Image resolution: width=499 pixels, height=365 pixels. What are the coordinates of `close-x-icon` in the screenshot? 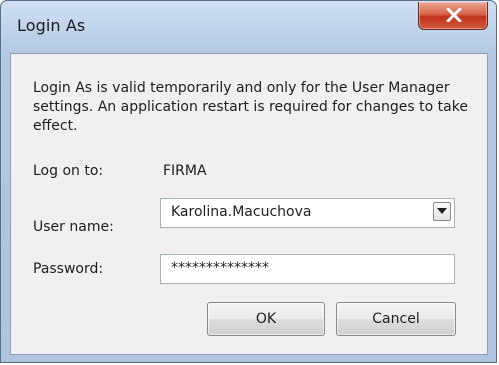 It's located at (454, 15).